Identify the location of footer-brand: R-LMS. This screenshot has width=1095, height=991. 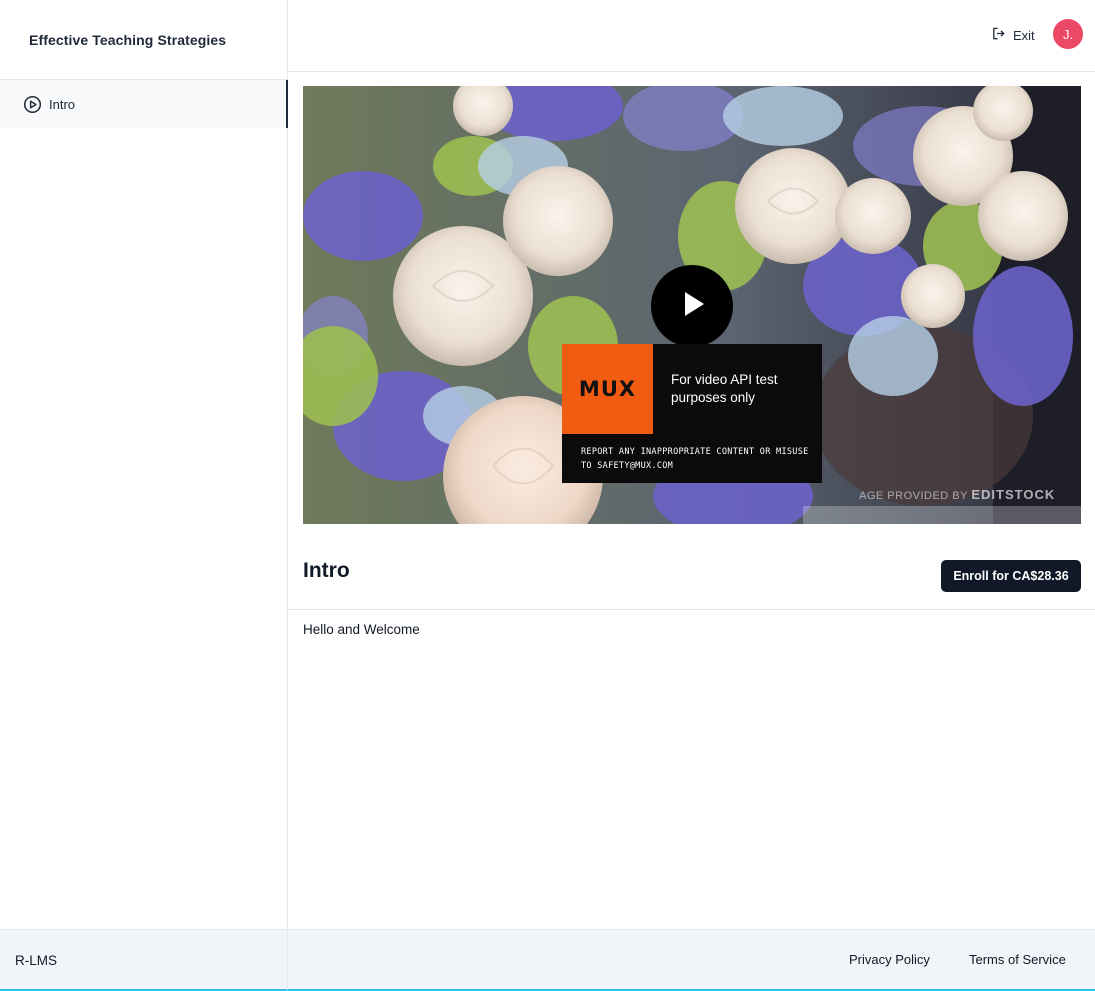
(36, 960).